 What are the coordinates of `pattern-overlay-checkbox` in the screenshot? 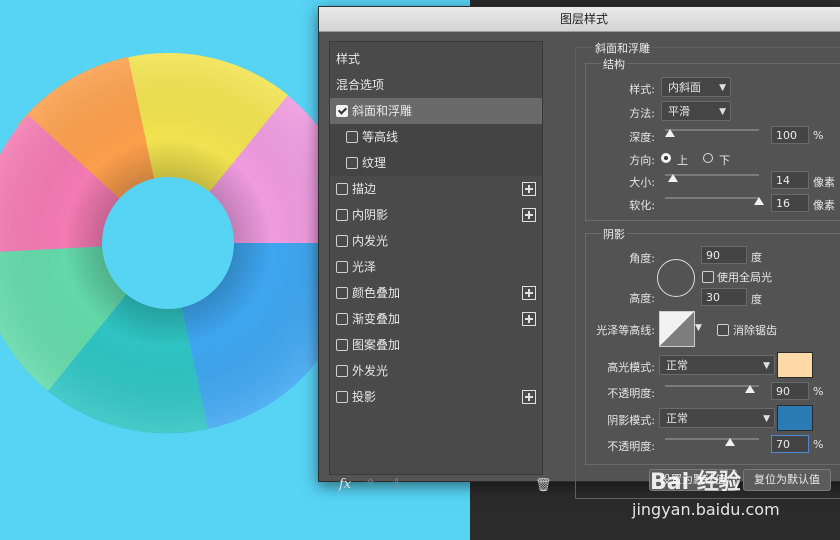 It's located at (342, 345).